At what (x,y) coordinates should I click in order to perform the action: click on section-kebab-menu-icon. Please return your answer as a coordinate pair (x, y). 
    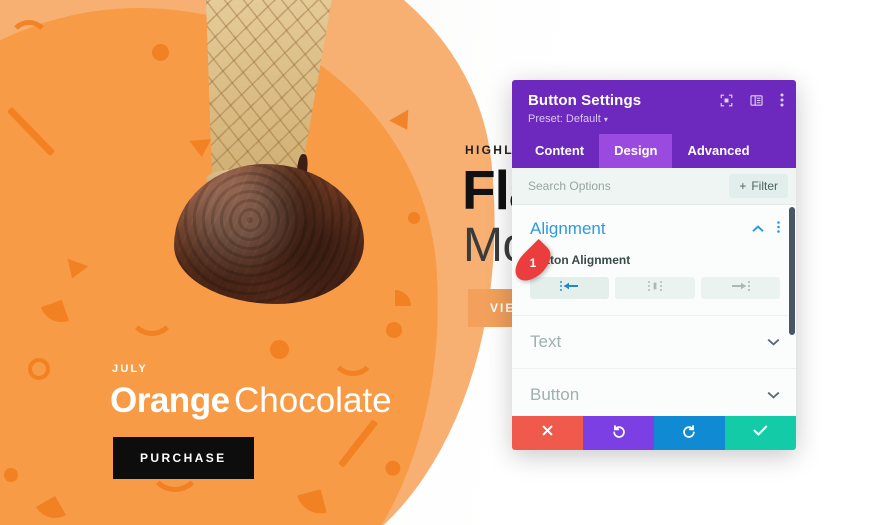
    Looking at the image, I should click on (778, 229).